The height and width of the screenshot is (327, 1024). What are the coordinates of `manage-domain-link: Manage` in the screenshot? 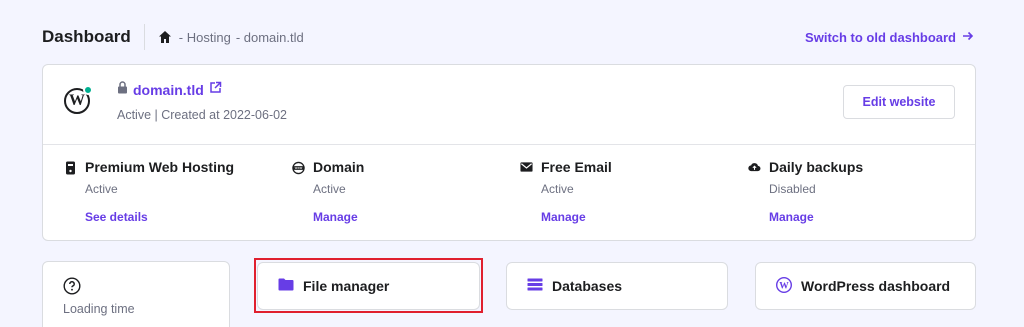 It's located at (335, 217).